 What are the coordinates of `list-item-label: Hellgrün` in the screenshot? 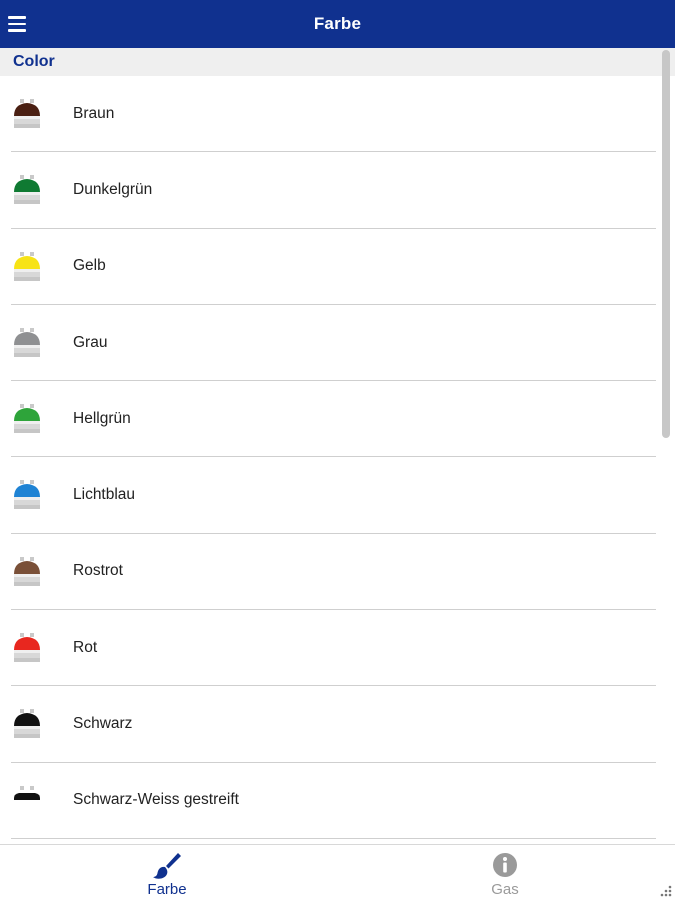 It's located at (102, 418).